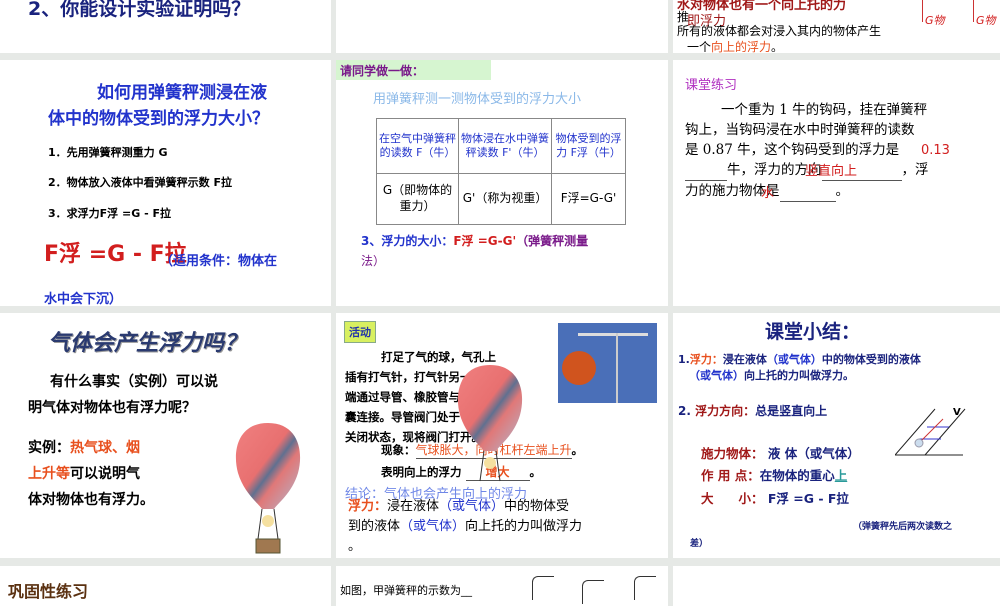  What do you see at coordinates (684, 359) in the screenshot?
I see `slide-text: 1.` at bounding box center [684, 359].